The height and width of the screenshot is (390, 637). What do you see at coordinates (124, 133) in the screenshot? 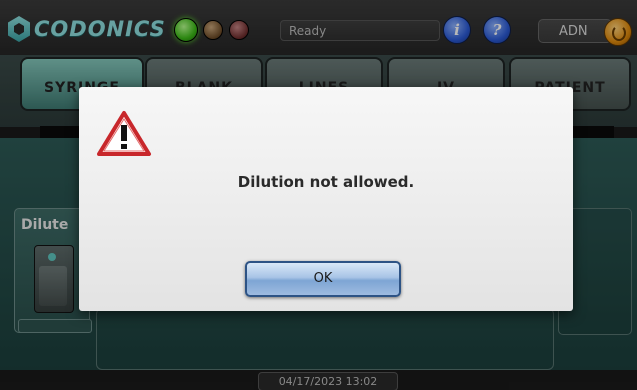
I see `warning-icon` at bounding box center [124, 133].